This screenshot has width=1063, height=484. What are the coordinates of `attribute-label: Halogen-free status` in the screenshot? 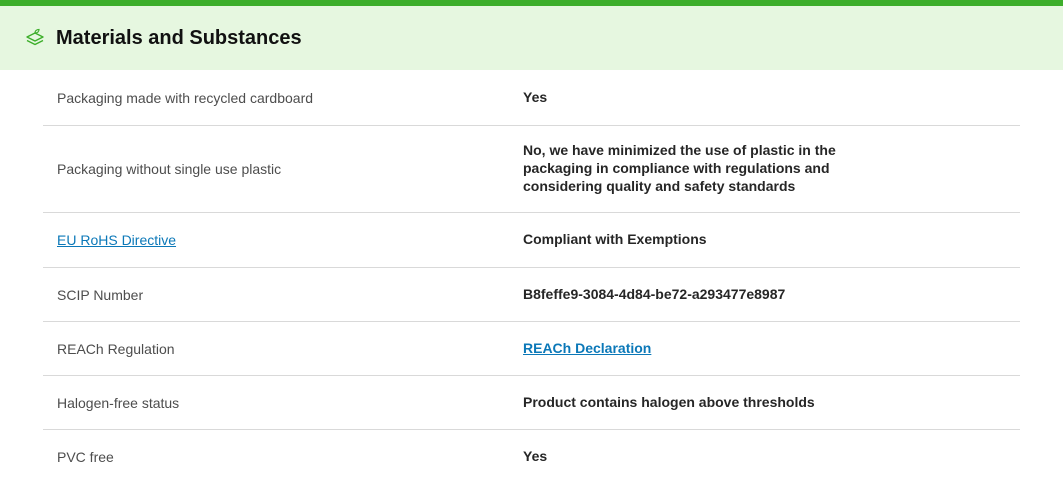 It's located at (118, 402).